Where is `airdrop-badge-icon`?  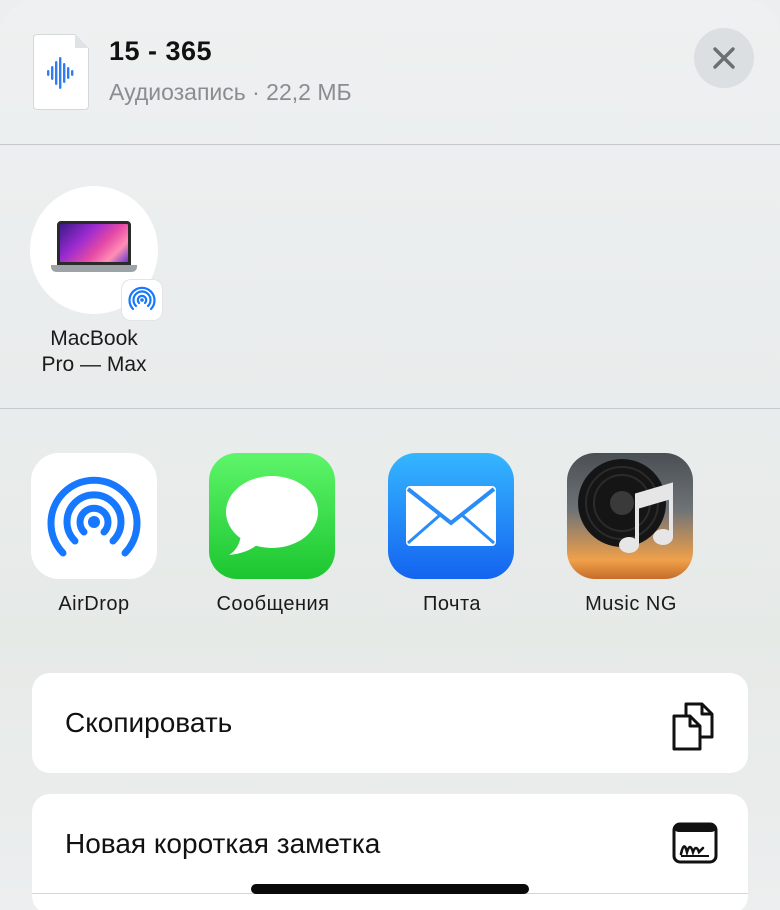 airdrop-badge-icon is located at coordinates (142, 300).